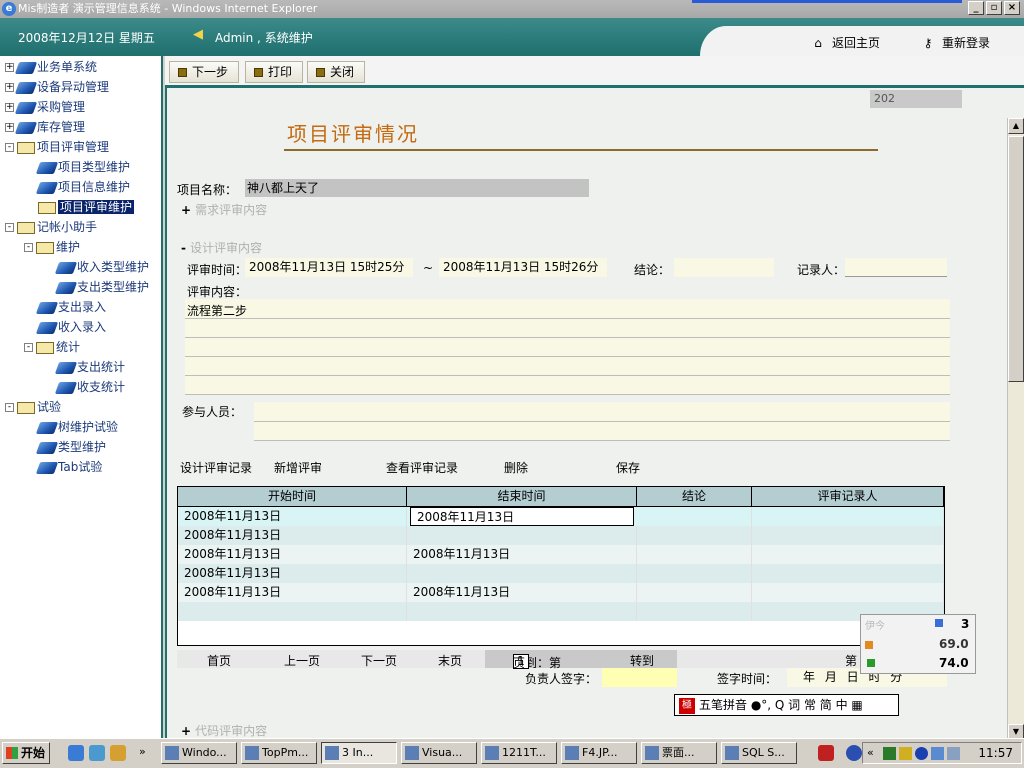 The image size is (1024, 768). What do you see at coordinates (219, 660) in the screenshot?
I see `pager-first: 首页` at bounding box center [219, 660].